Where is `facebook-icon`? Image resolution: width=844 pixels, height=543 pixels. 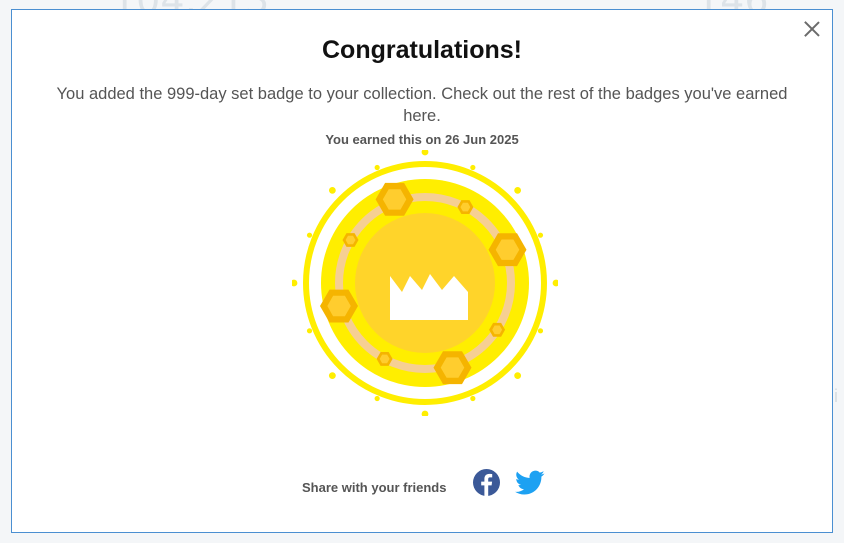
facebook-icon is located at coordinates (486, 482).